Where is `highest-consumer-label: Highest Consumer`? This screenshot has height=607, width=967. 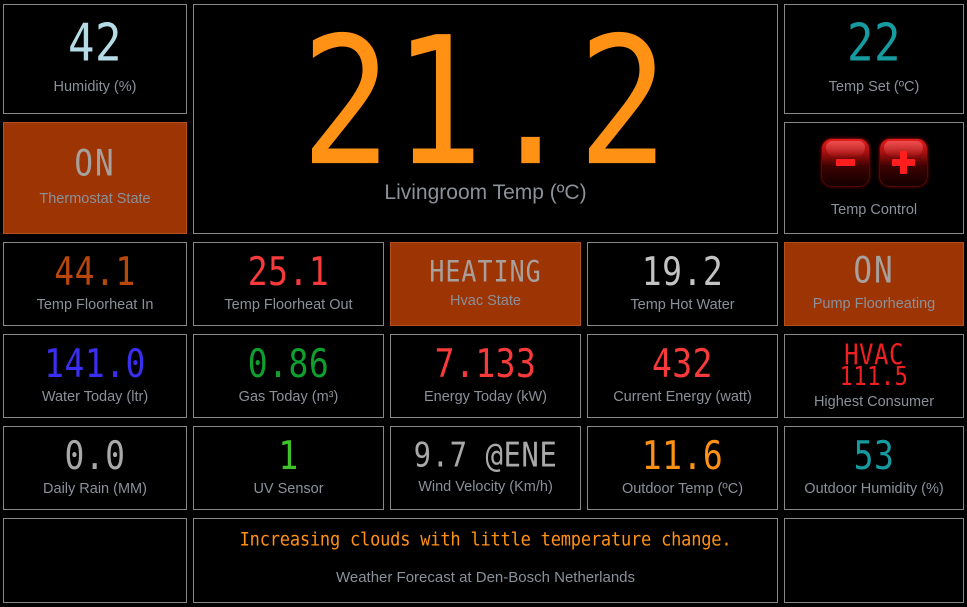
highest-consumer-label: Highest Consumer is located at coordinates (874, 401).